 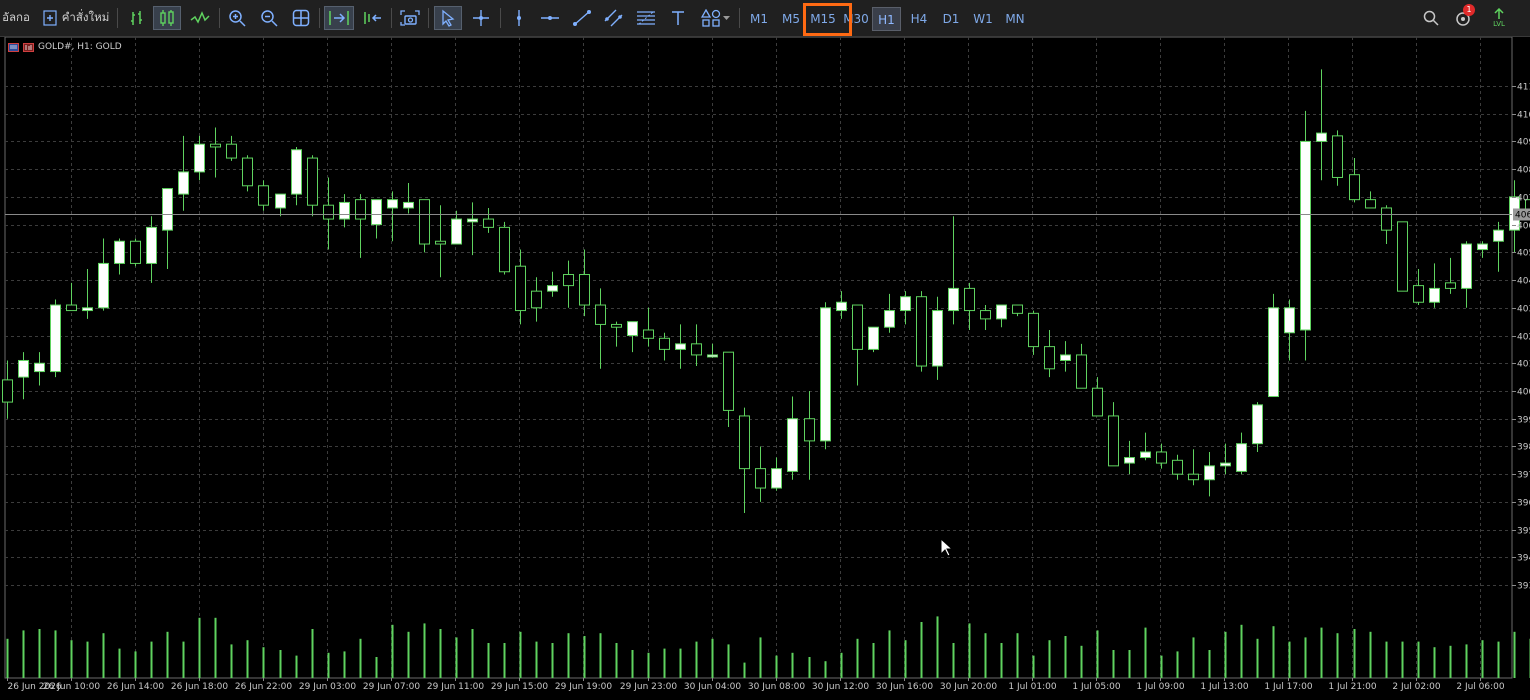 I want to click on notification-badge: 1, so click(x=1469, y=10).